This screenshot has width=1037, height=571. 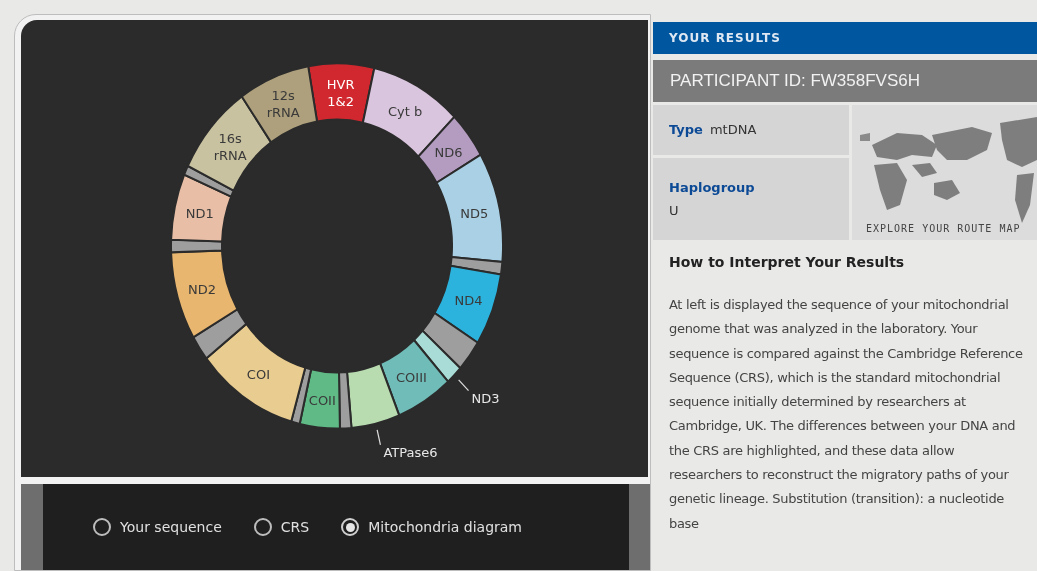 What do you see at coordinates (322, 400) in the screenshot?
I see `segment-label: COII` at bounding box center [322, 400].